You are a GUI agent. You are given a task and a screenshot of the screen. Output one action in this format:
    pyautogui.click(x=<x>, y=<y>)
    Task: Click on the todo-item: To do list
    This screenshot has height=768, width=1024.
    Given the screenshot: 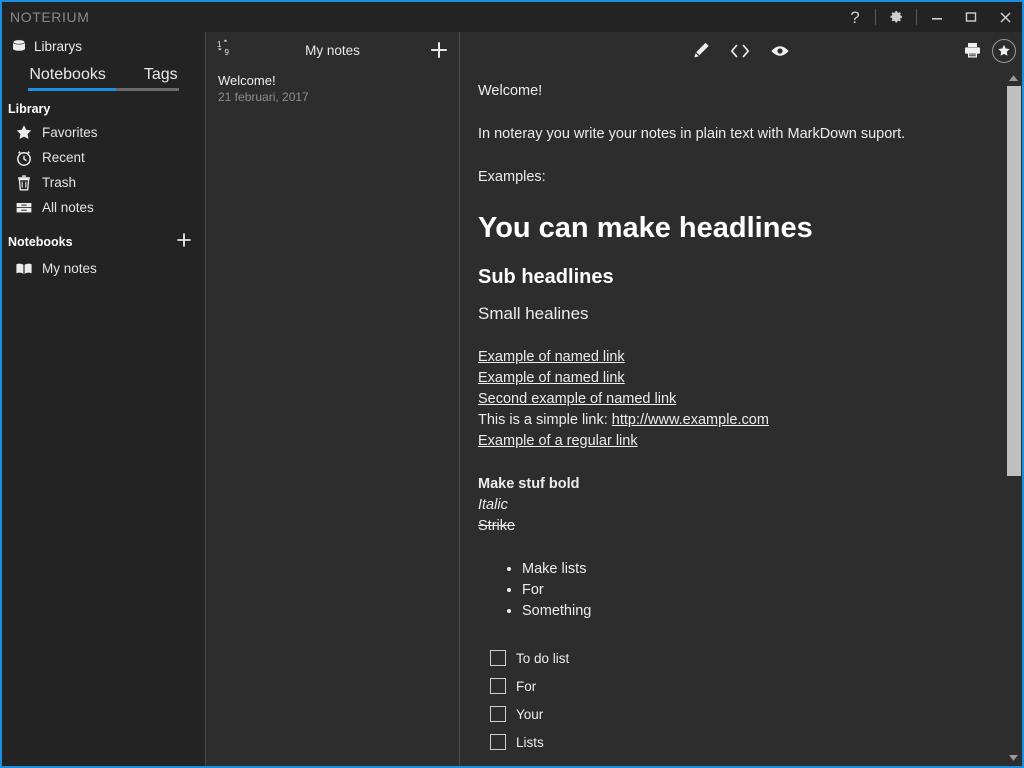 What is the action you would take?
    pyautogui.click(x=736, y=658)
    